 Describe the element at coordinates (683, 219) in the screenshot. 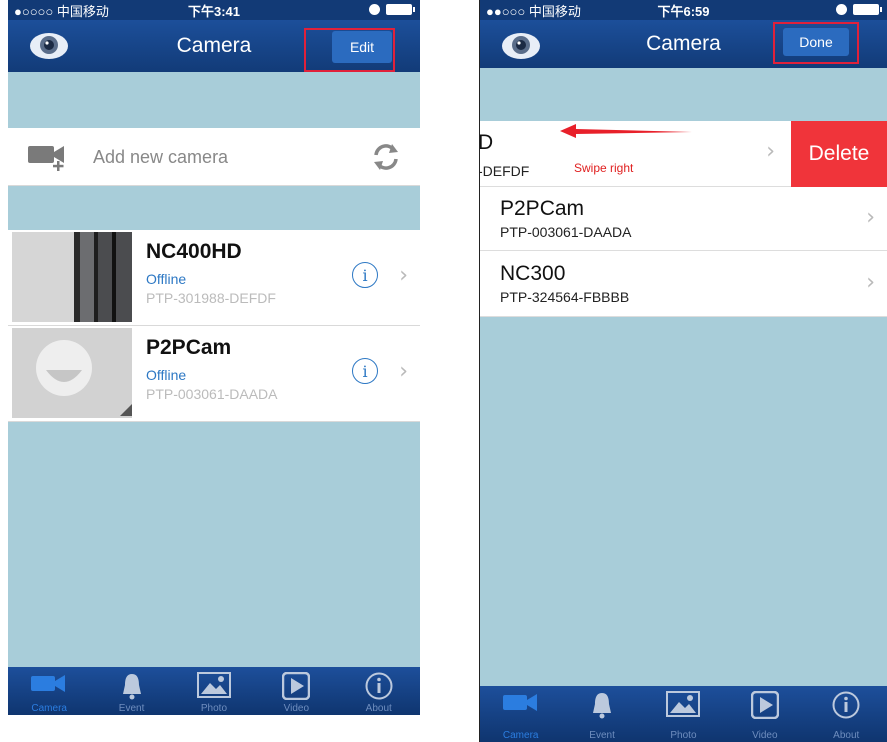

I see `camera-row: P2PCam PTP-003061-DAADA ›` at that location.